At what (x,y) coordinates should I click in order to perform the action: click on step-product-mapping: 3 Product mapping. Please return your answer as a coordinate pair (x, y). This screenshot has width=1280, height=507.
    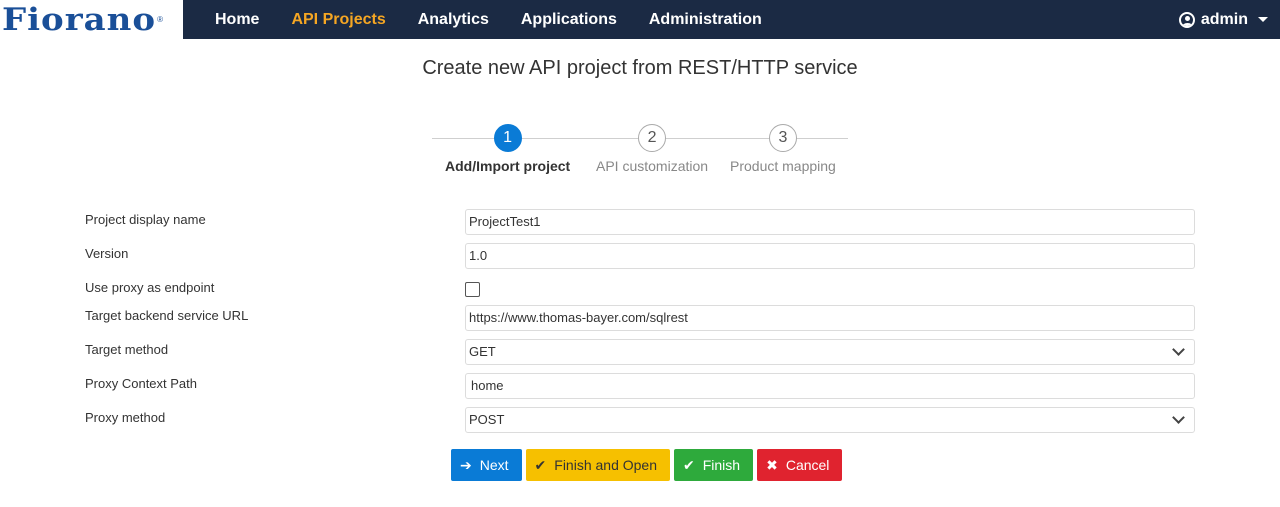
    Looking at the image, I should click on (783, 149).